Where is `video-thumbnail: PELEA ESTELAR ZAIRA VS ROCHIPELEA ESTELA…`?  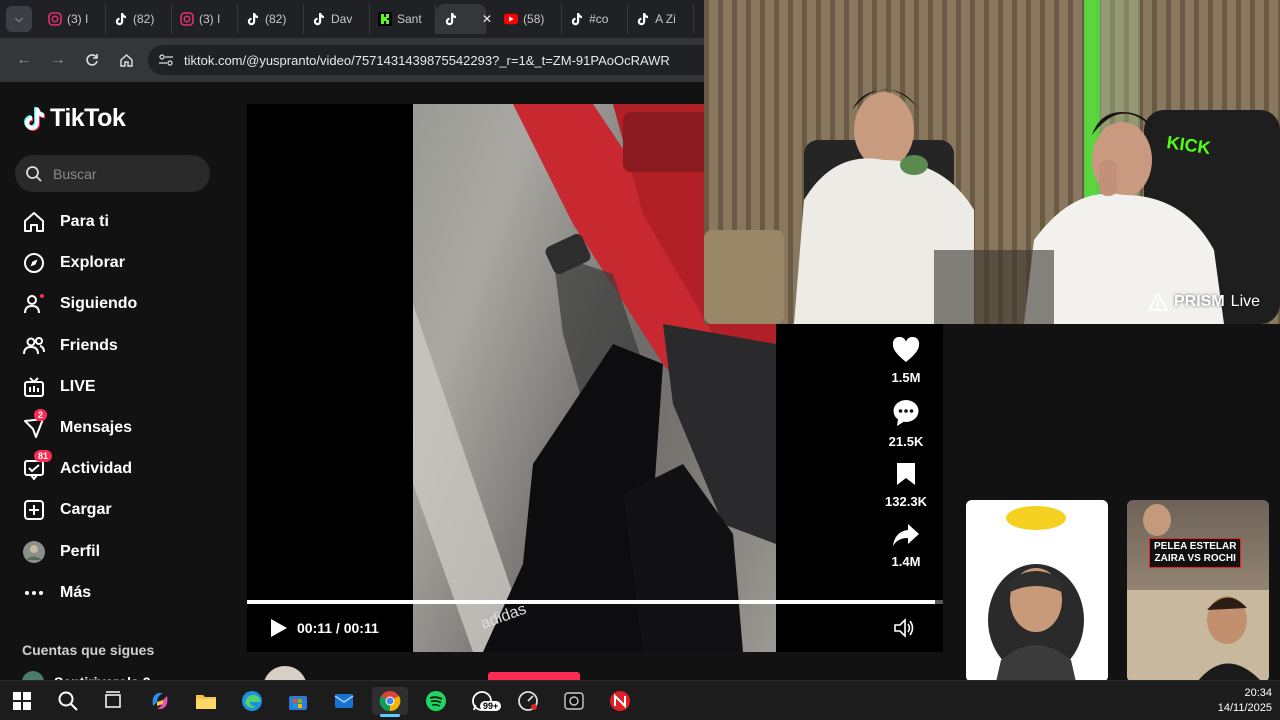 video-thumbnail: PELEA ESTELAR ZAIRA VS ROCHIPELEA ESTELA… is located at coordinates (1198, 591).